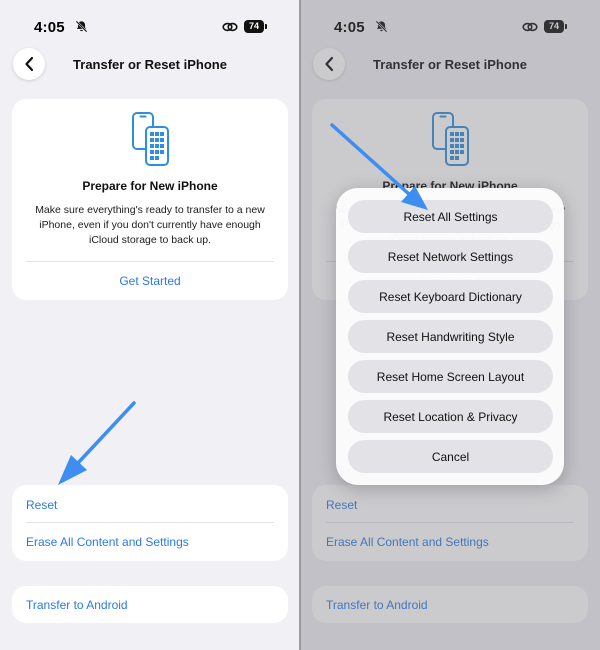 Image resolution: width=600 pixels, height=650 pixels. Describe the element at coordinates (450, 296) in the screenshot. I see `reset-keyboard-dictionary-button: Reset Keyboard Dictionary` at that location.